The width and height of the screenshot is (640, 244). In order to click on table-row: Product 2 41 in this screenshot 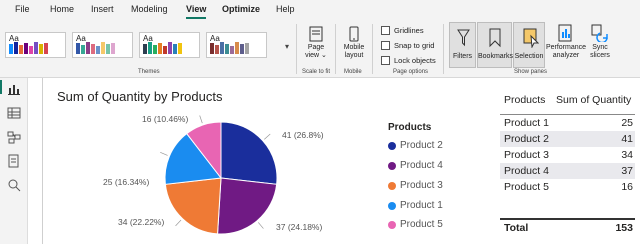, I will do `click(567, 139)`.